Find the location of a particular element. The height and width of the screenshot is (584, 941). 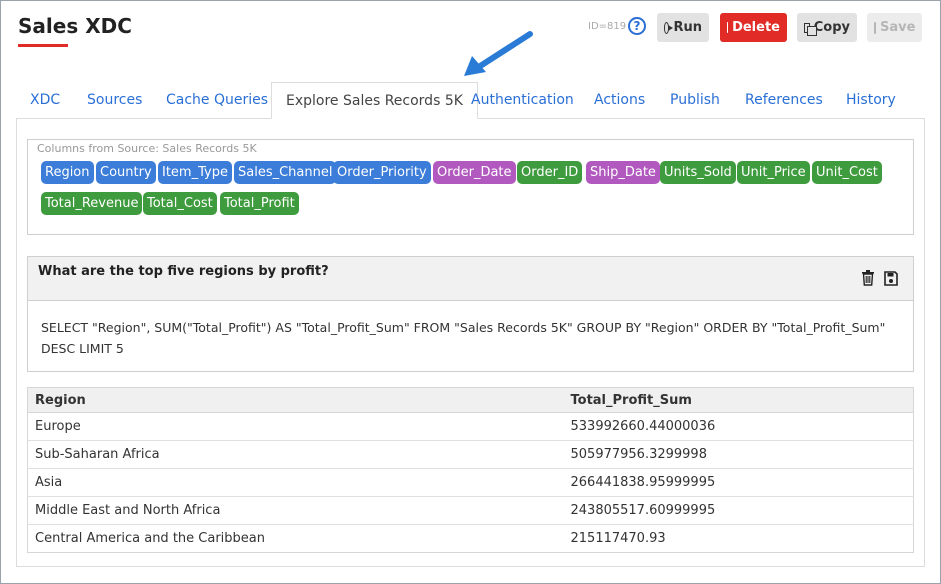

cell-region: Europe is located at coordinates (295, 426).